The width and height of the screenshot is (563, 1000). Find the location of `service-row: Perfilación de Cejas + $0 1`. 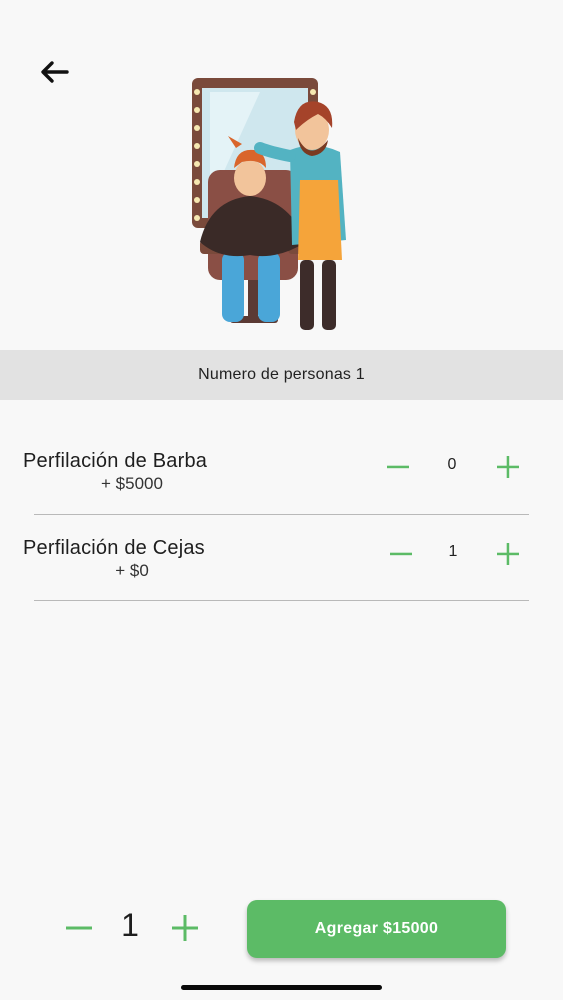

service-row: Perfilación de Cejas + $0 1 is located at coordinates (281, 580).